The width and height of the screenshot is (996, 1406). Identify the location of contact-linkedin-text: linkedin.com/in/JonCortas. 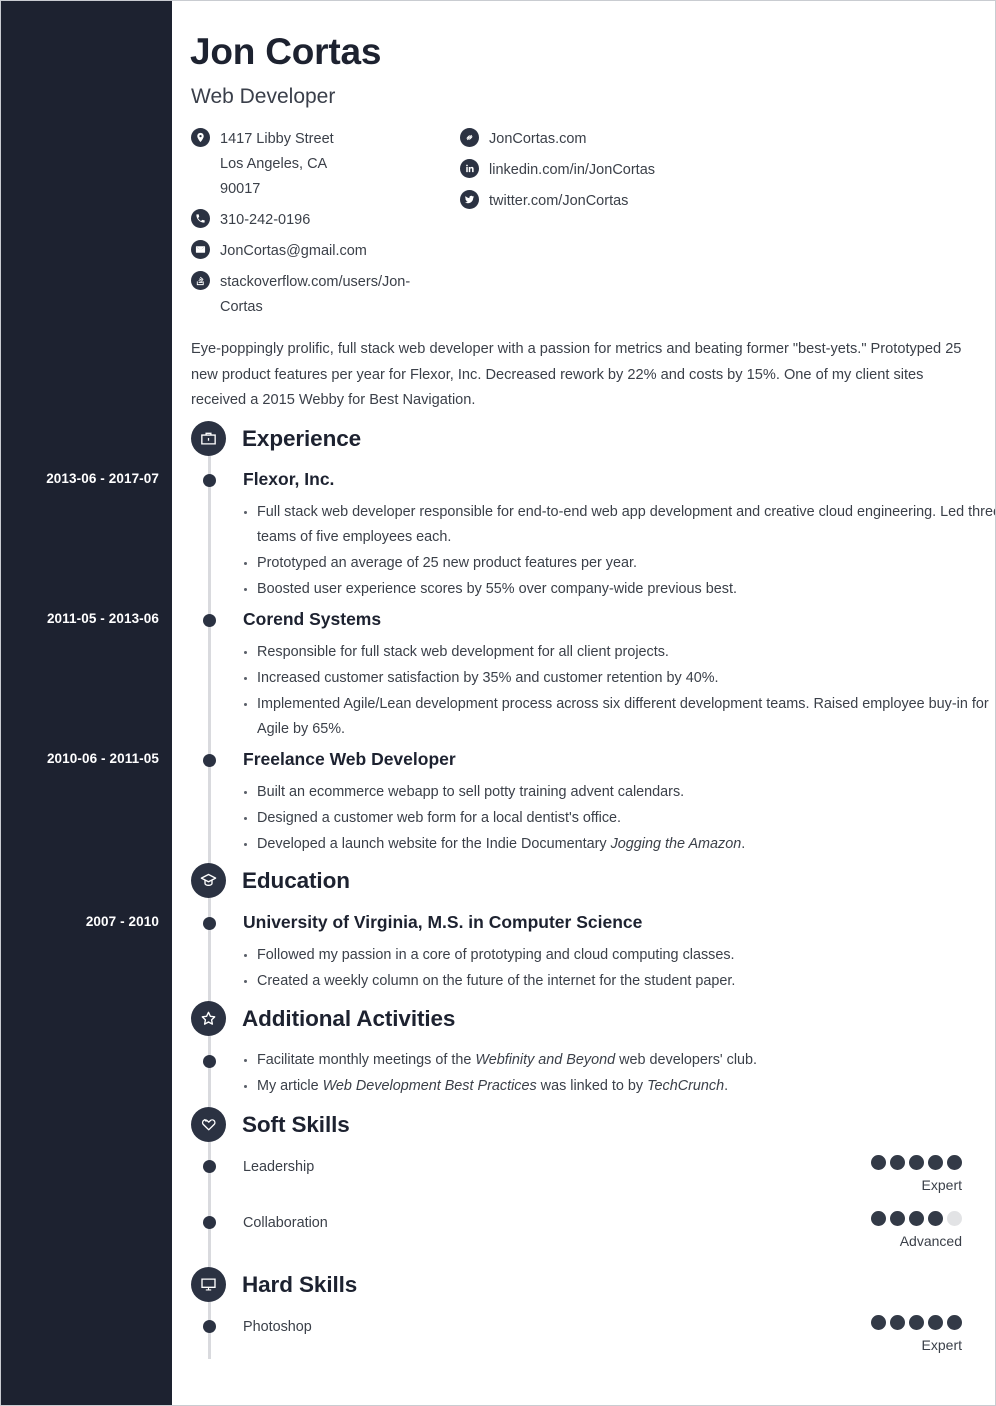
(572, 170).